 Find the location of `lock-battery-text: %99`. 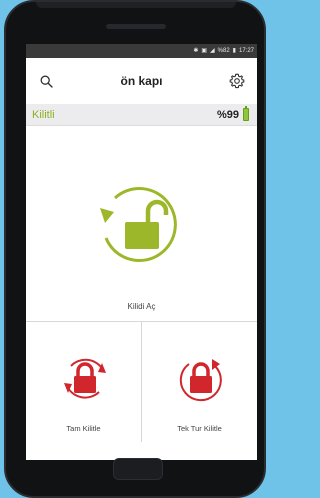

lock-battery-text: %99 is located at coordinates (227, 114).